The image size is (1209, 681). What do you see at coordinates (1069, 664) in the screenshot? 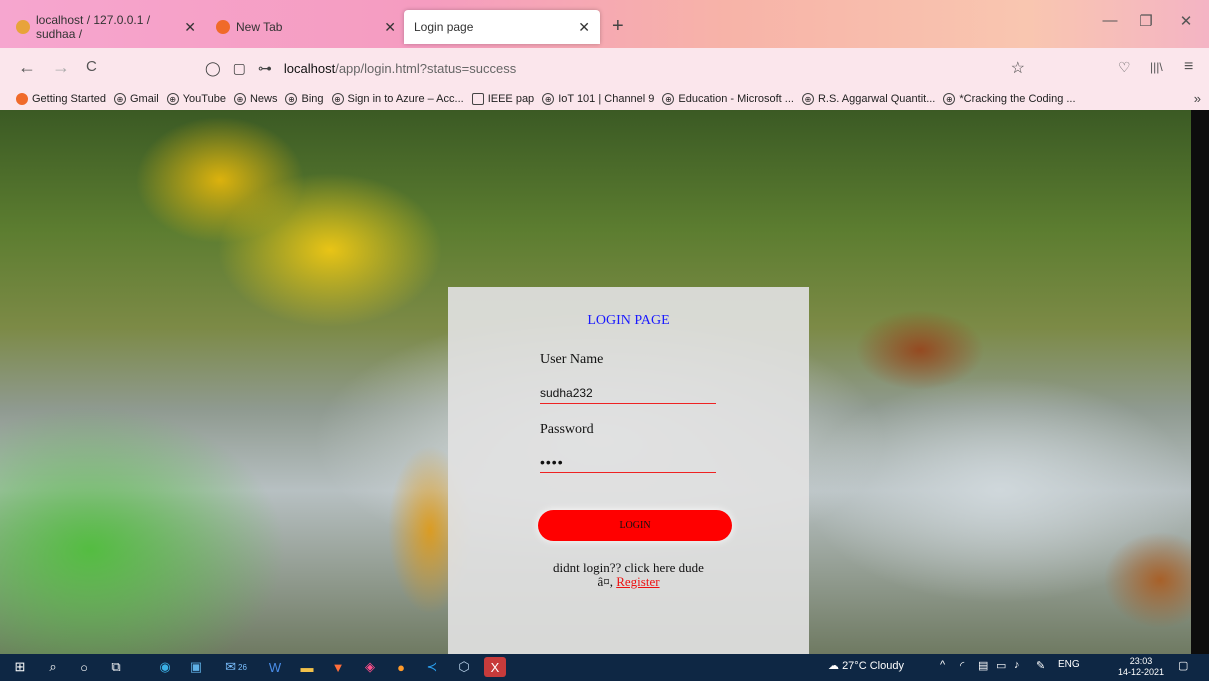
I see `language-indicator: ENG` at bounding box center [1069, 664].